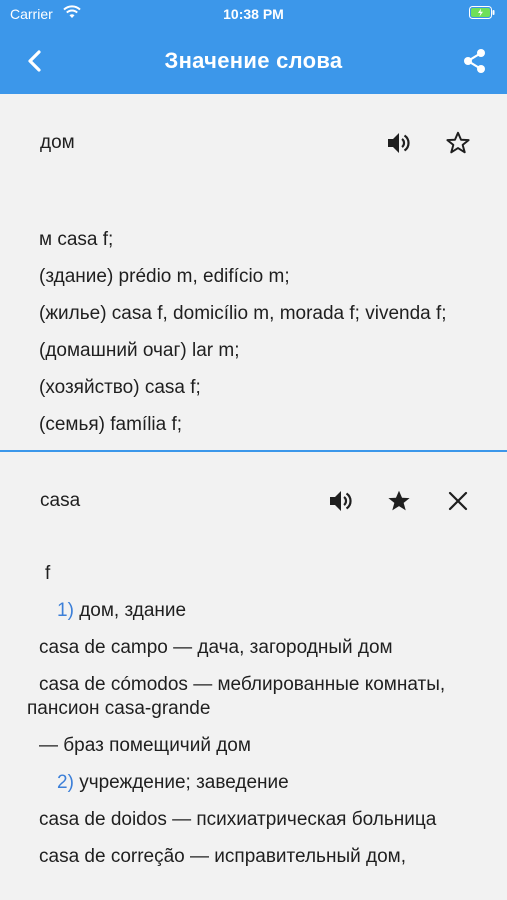 The width and height of the screenshot is (507, 900). What do you see at coordinates (164, 276) in the screenshot?
I see `definition-line: (здание) prédio m, edifício m;` at bounding box center [164, 276].